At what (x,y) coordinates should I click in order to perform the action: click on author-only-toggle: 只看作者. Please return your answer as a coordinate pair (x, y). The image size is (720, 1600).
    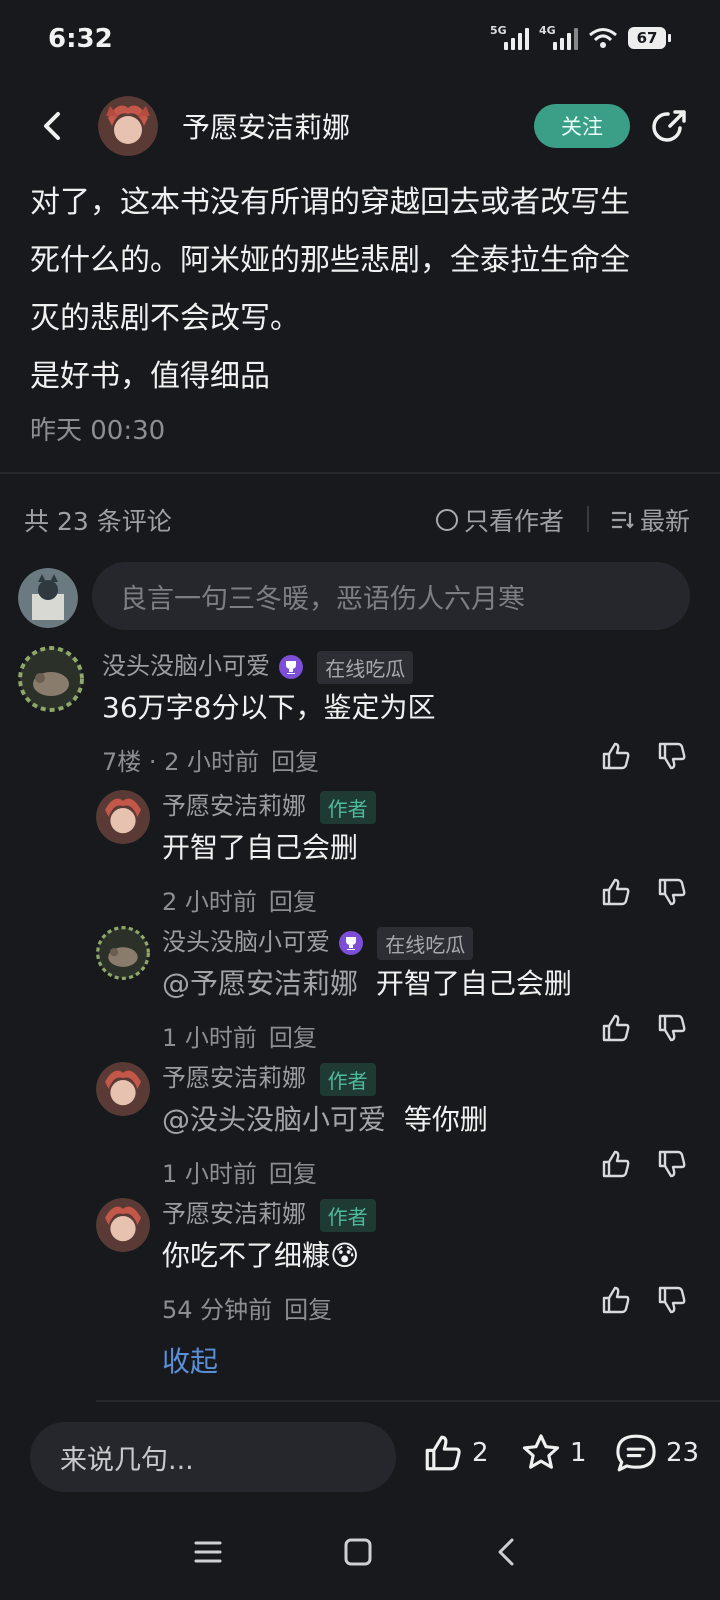
    Looking at the image, I should click on (500, 520).